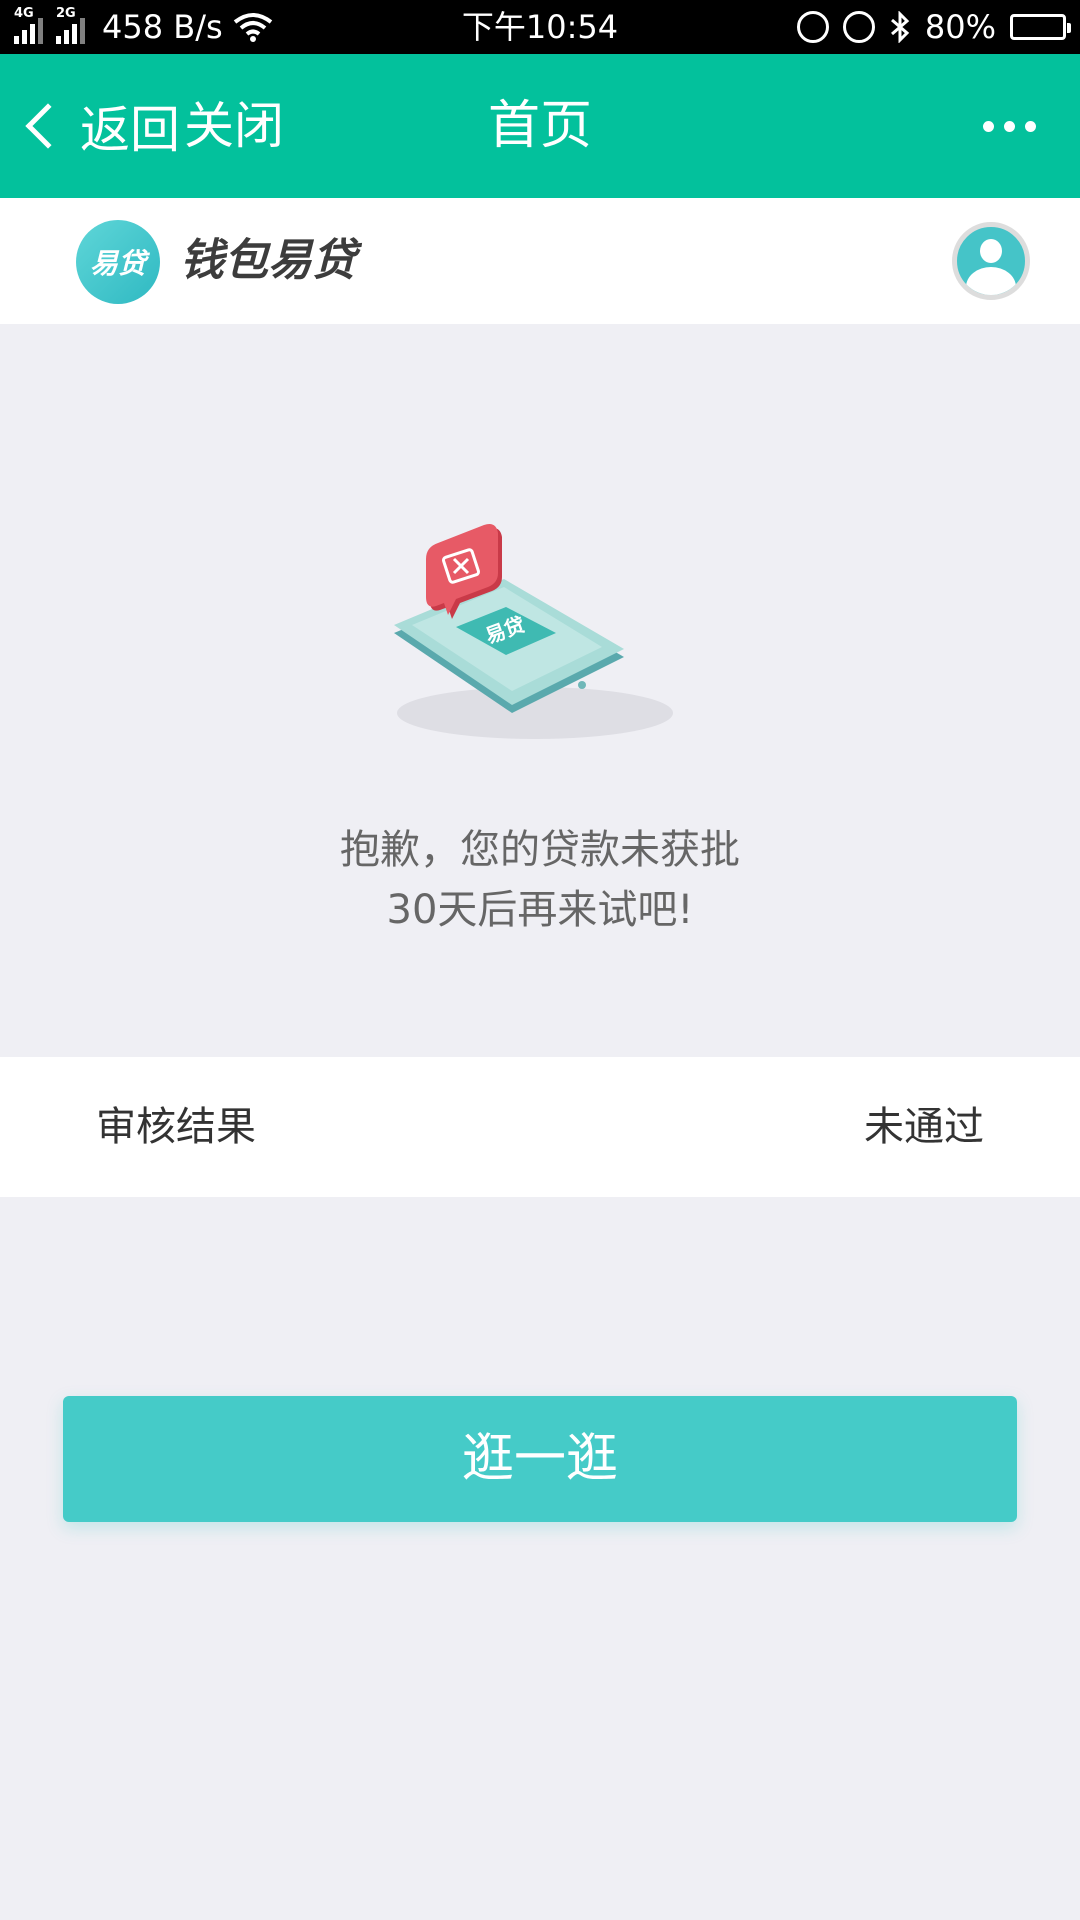 This screenshot has height=1920, width=1080. What do you see at coordinates (900, 27) in the screenshot?
I see `bluetooth-icon` at bounding box center [900, 27].